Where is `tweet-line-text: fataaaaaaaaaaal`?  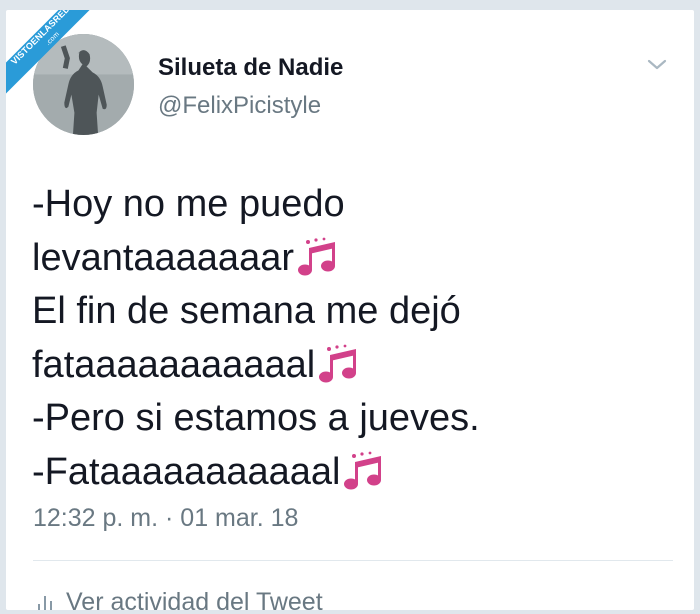
tweet-line-text: fataaaaaaaaaaal is located at coordinates (174, 364).